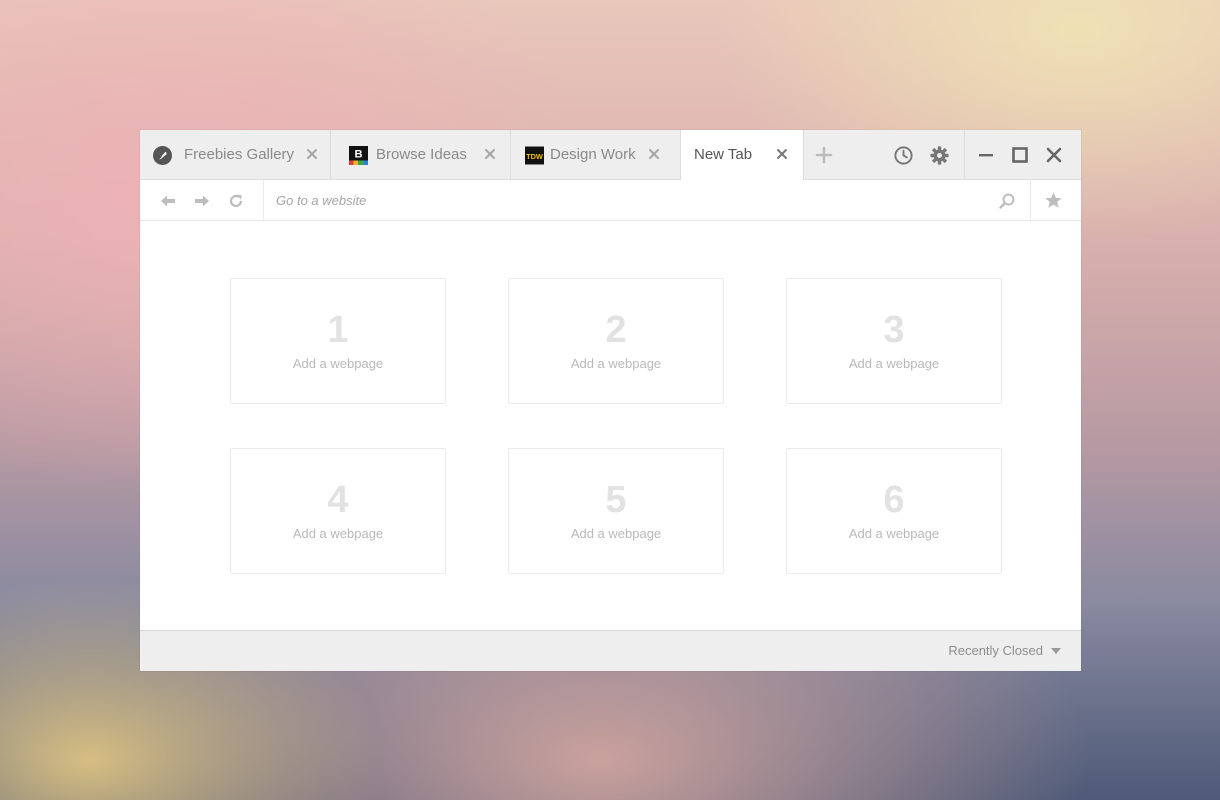 Image resolution: width=1220 pixels, height=800 pixels. I want to click on gear-icon, so click(939, 155).